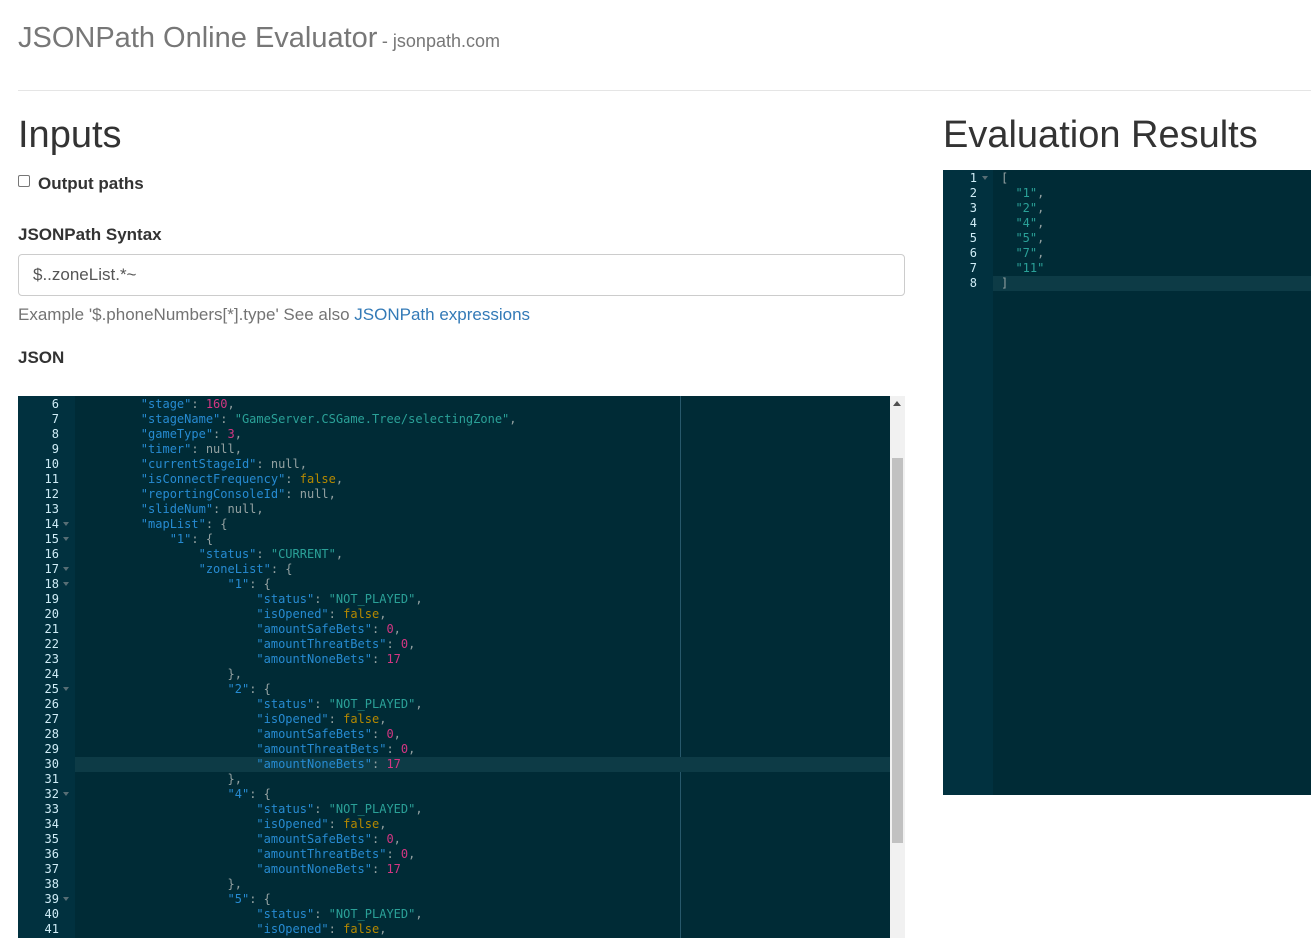 The image size is (1311, 938). Describe the element at coordinates (1127, 238) in the screenshot. I see `result-editor-line: 5 "5",` at that location.